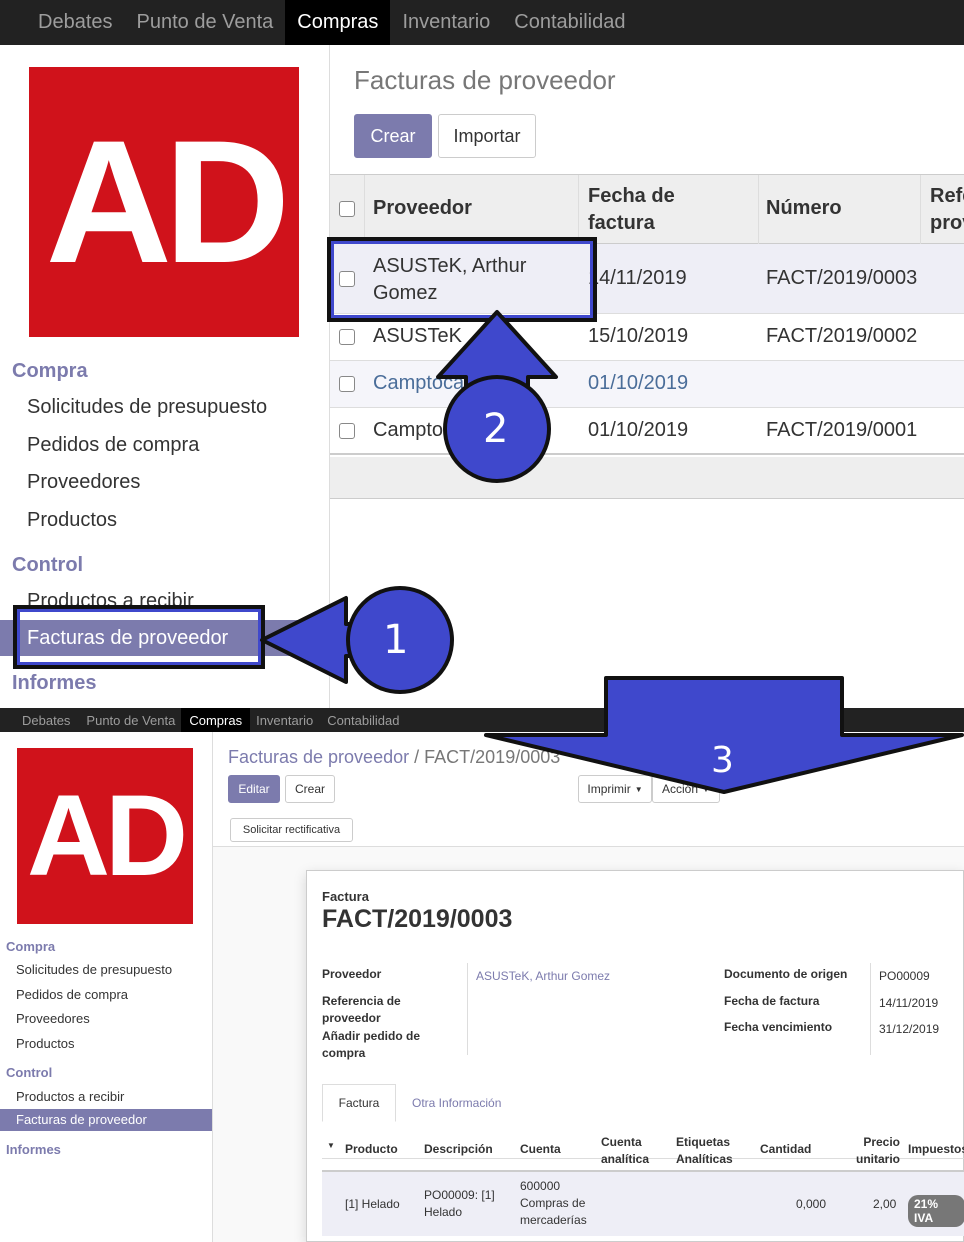  What do you see at coordinates (722, 760) in the screenshot?
I see `callout-number-3: 3` at bounding box center [722, 760].